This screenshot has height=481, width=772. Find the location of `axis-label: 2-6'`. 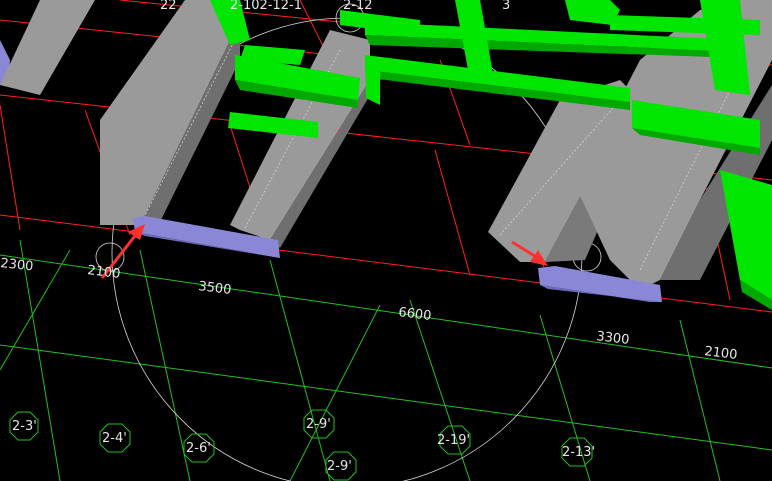

axis-label: 2-6' is located at coordinates (198, 448).